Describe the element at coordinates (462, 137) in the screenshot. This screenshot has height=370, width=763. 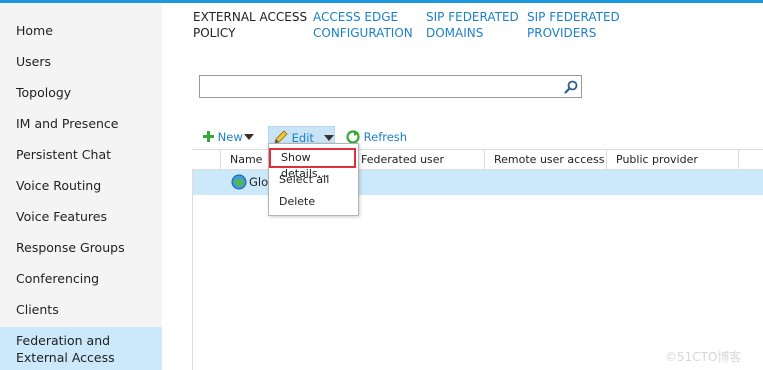
I see `toolbar: New Edit Refresh` at that location.